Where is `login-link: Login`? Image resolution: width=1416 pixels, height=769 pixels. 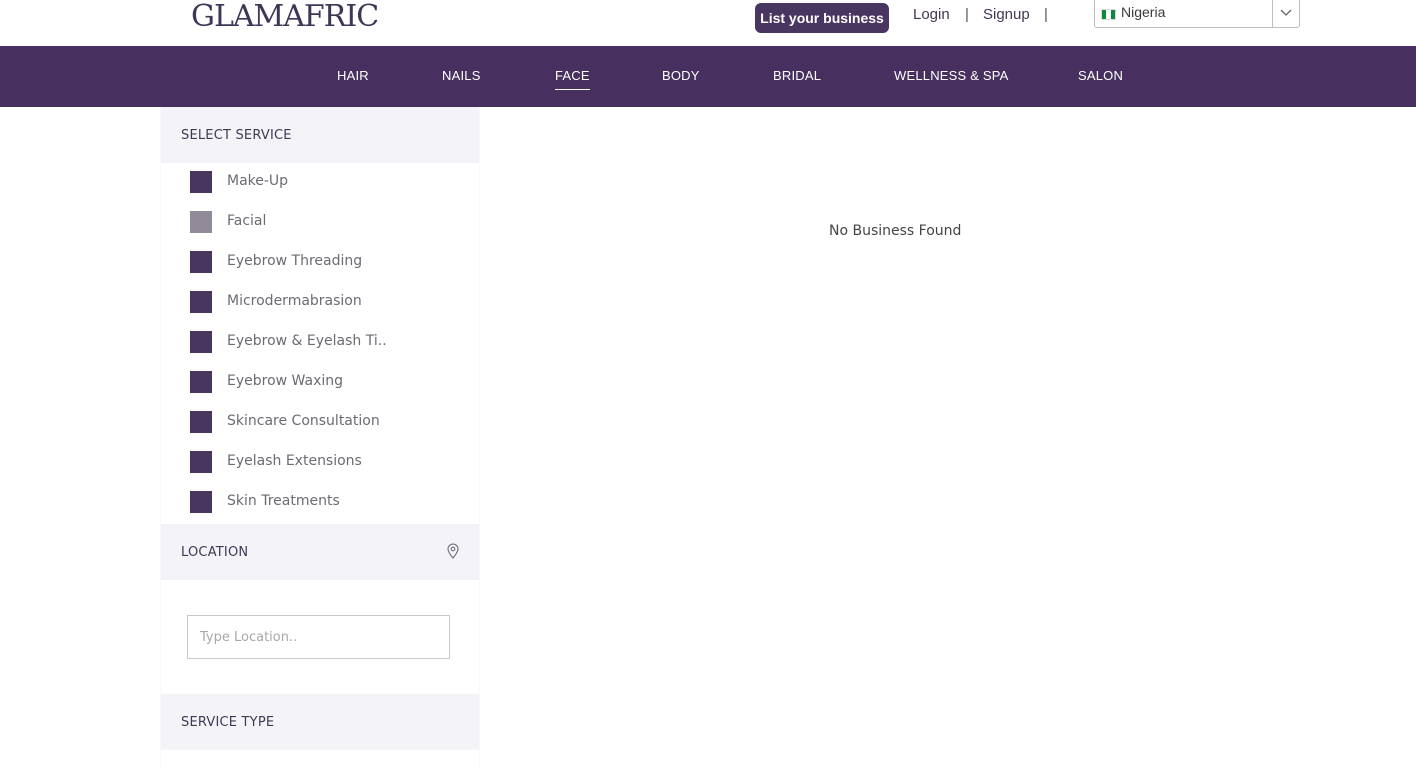 login-link: Login is located at coordinates (931, 14).